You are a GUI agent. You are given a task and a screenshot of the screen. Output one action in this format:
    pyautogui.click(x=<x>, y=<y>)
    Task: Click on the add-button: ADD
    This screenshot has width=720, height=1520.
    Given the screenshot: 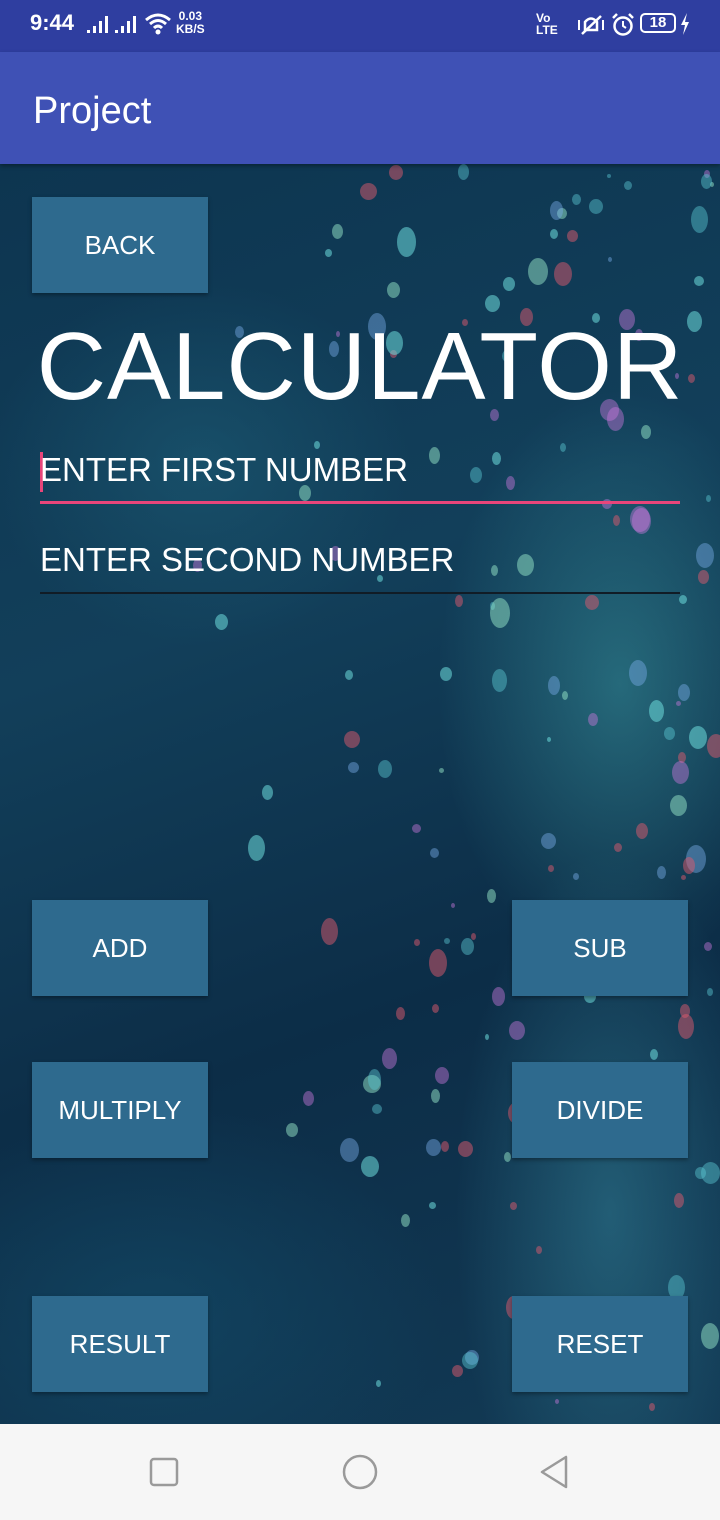 What is the action you would take?
    pyautogui.click(x=120, y=948)
    